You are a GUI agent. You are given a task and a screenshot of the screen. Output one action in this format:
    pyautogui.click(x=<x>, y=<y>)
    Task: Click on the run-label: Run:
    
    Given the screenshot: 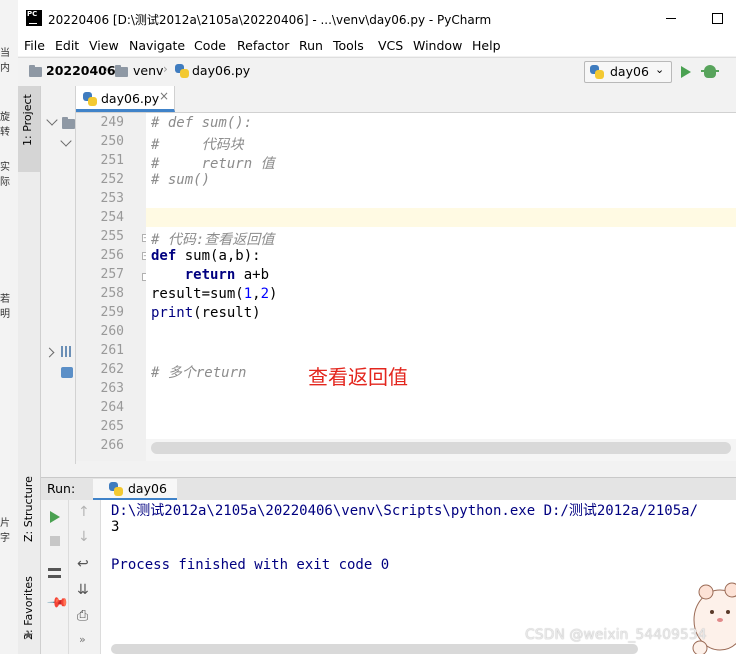 What is the action you would take?
    pyautogui.click(x=61, y=488)
    